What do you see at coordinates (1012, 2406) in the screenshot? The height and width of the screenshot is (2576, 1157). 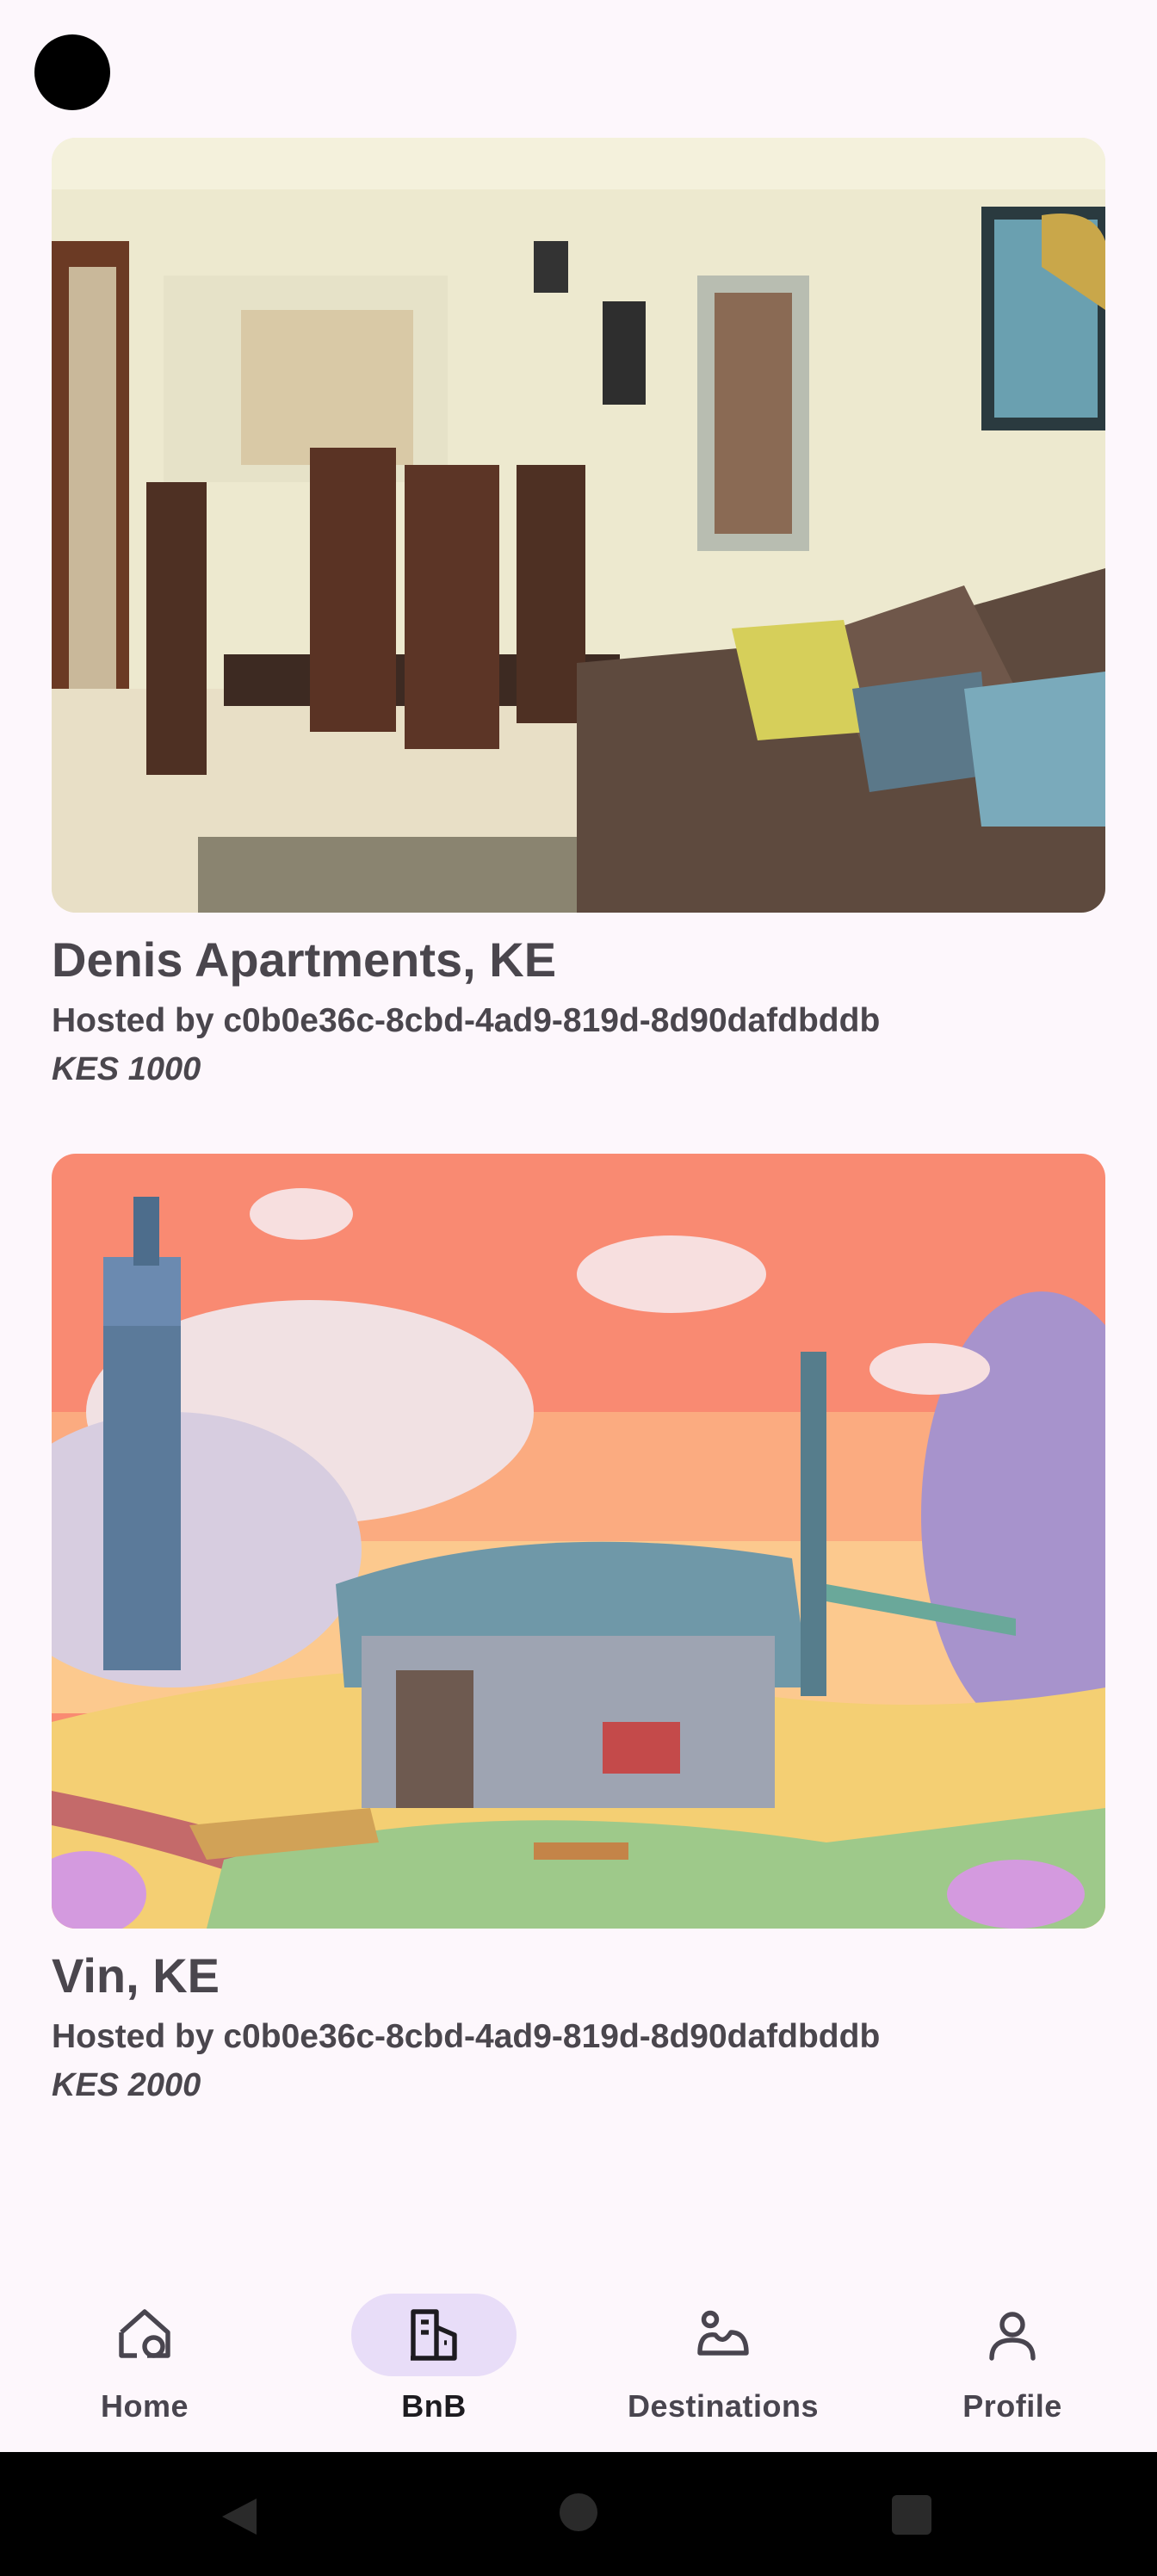 I see `nav-label: Profile` at bounding box center [1012, 2406].